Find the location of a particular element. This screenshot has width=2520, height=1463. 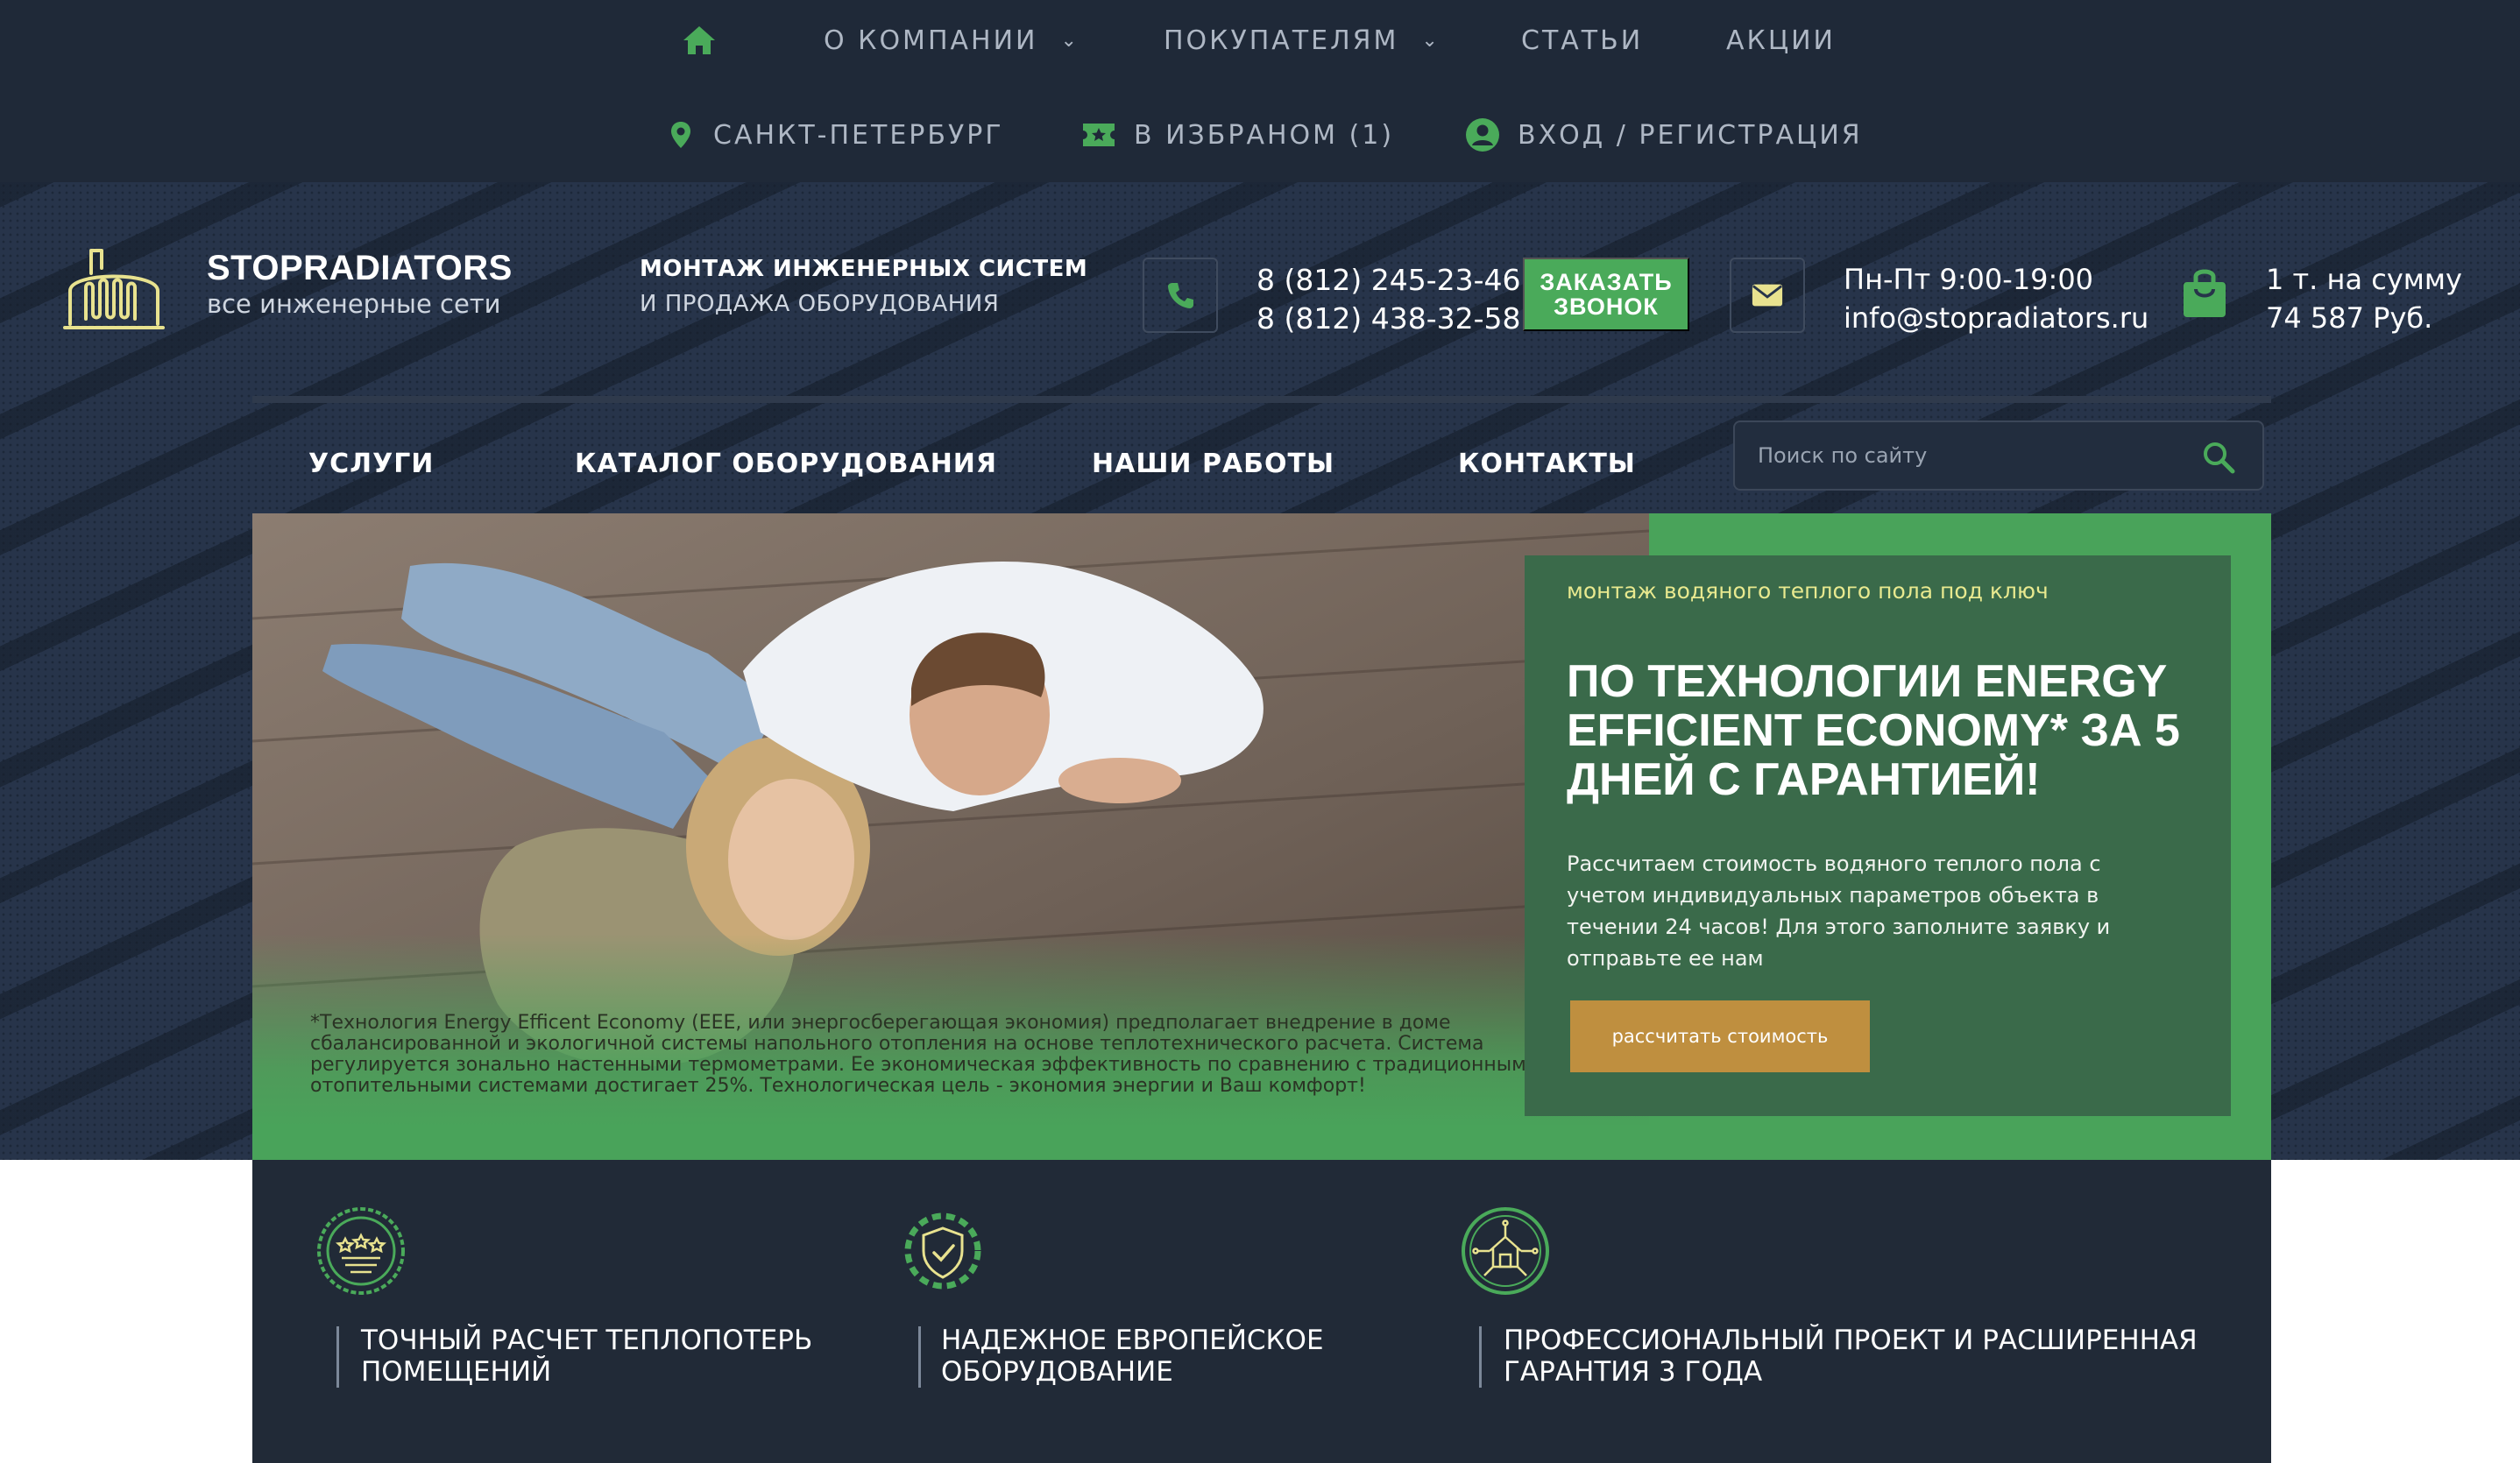

nav-item-articles: СТАТЬИ is located at coordinates (1582, 40).